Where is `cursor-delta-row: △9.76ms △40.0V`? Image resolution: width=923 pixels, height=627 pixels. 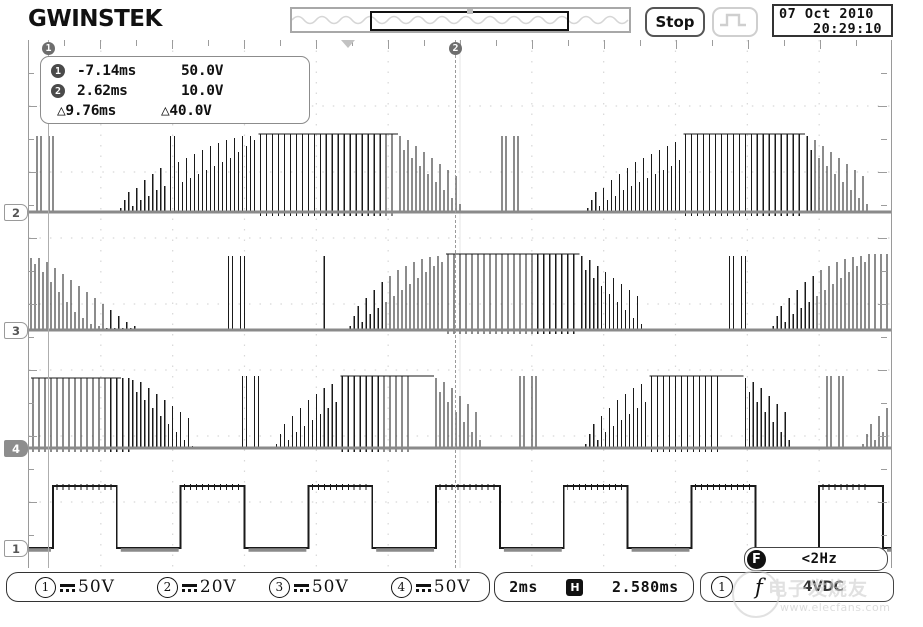 cursor-delta-row: △9.76ms △40.0V is located at coordinates (175, 111).